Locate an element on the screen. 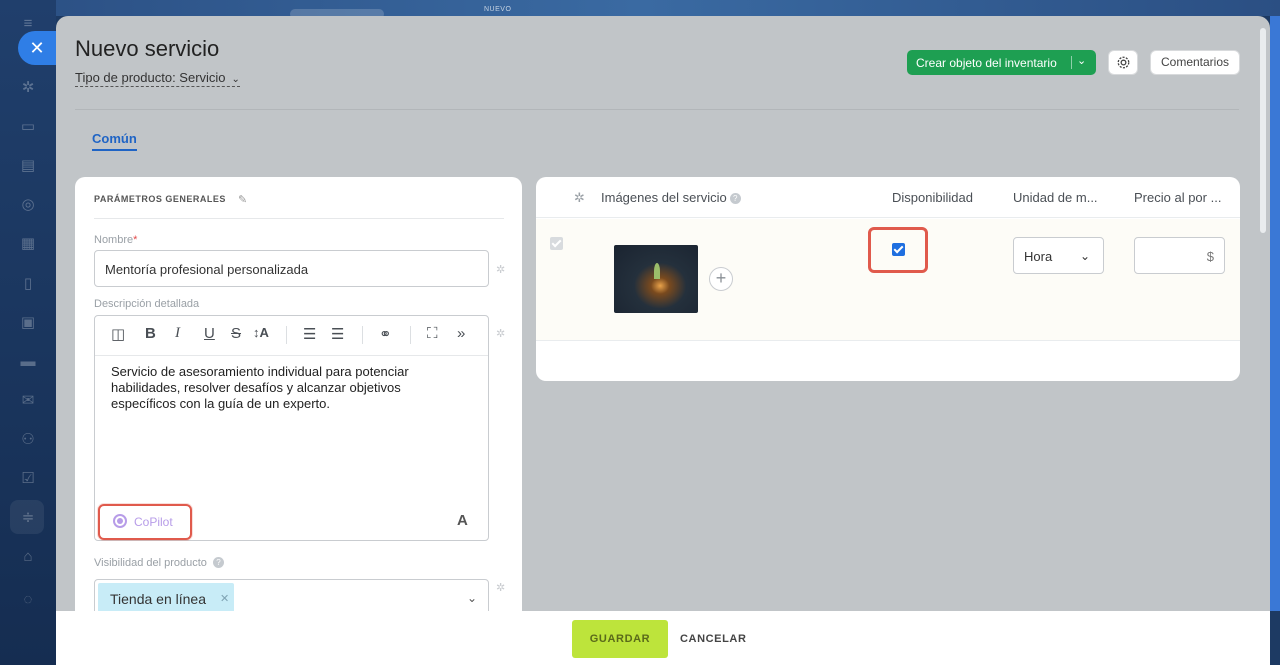 This screenshot has height=665, width=1280. footer-bar: GUARDAR CANCELAR is located at coordinates (663, 638).